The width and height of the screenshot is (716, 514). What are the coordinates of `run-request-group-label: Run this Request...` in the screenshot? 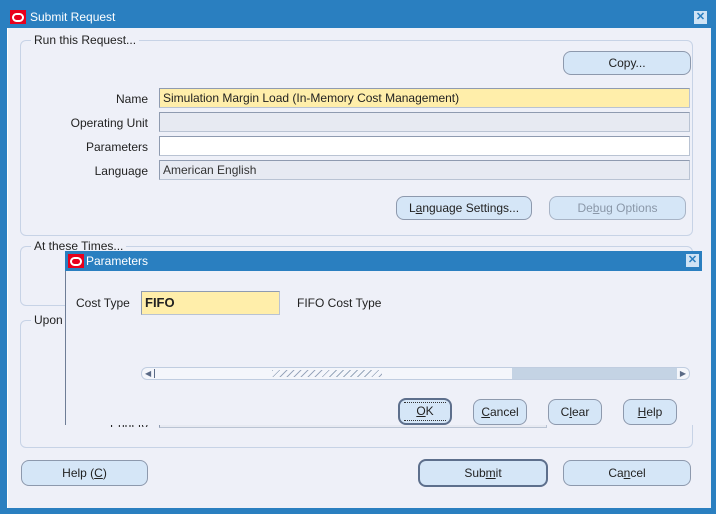 It's located at (85, 40).